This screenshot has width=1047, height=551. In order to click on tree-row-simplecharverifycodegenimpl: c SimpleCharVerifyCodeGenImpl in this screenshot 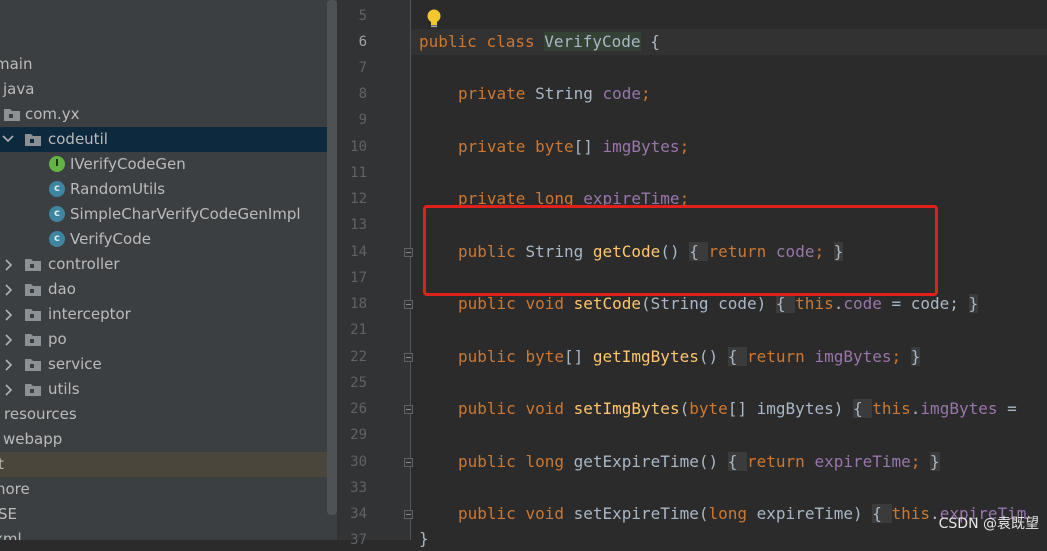, I will do `click(169, 214)`.